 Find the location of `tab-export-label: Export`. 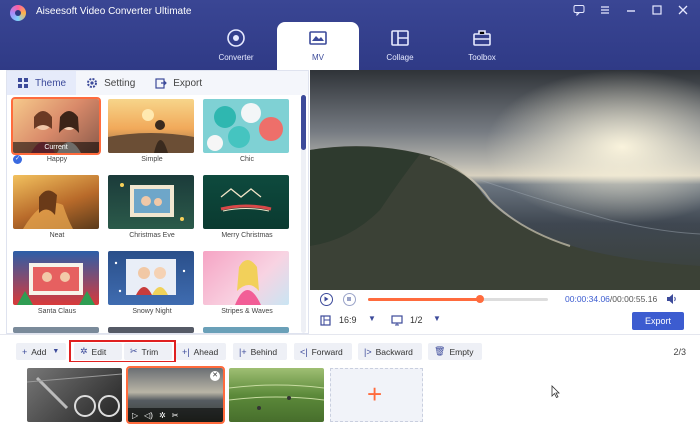

tab-export-label: Export is located at coordinates (188, 83).